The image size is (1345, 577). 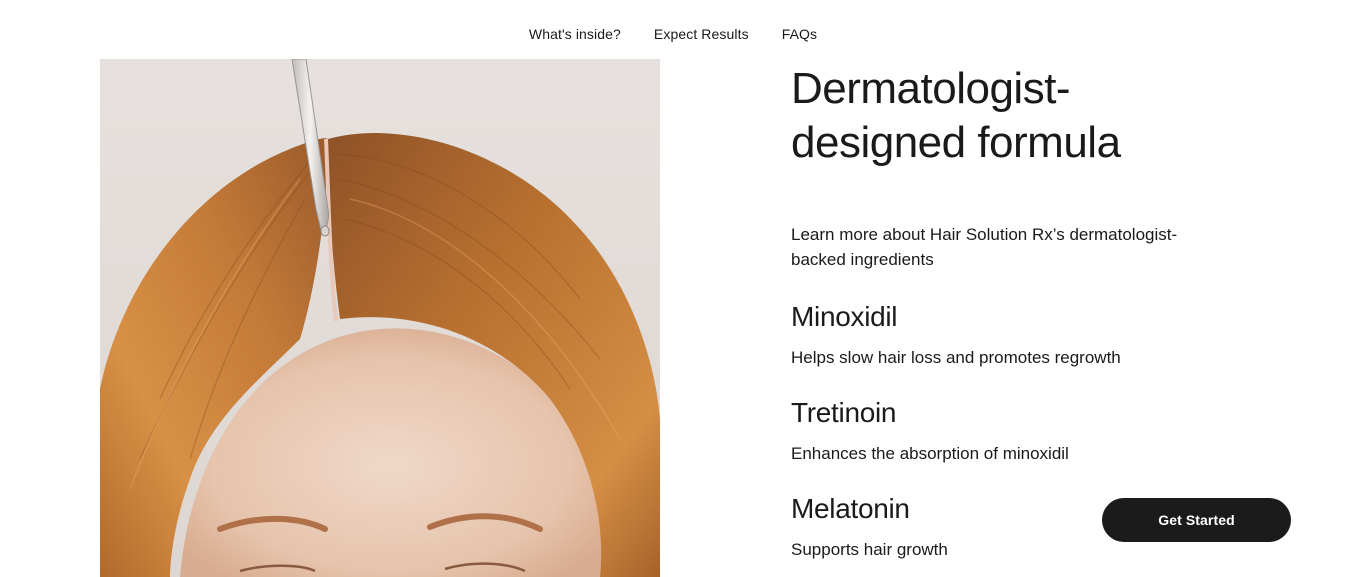 What do you see at coordinates (701, 34) in the screenshot?
I see `nav-link-expect-results: Expect Results` at bounding box center [701, 34].